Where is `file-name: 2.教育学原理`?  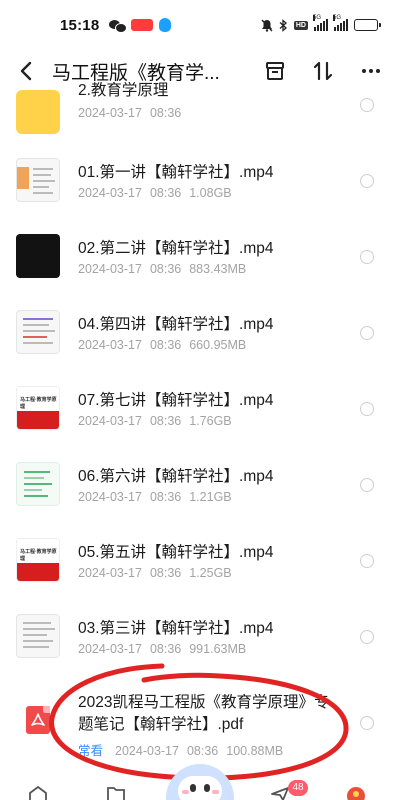 file-name: 2.教育学原理 is located at coordinates (123, 90).